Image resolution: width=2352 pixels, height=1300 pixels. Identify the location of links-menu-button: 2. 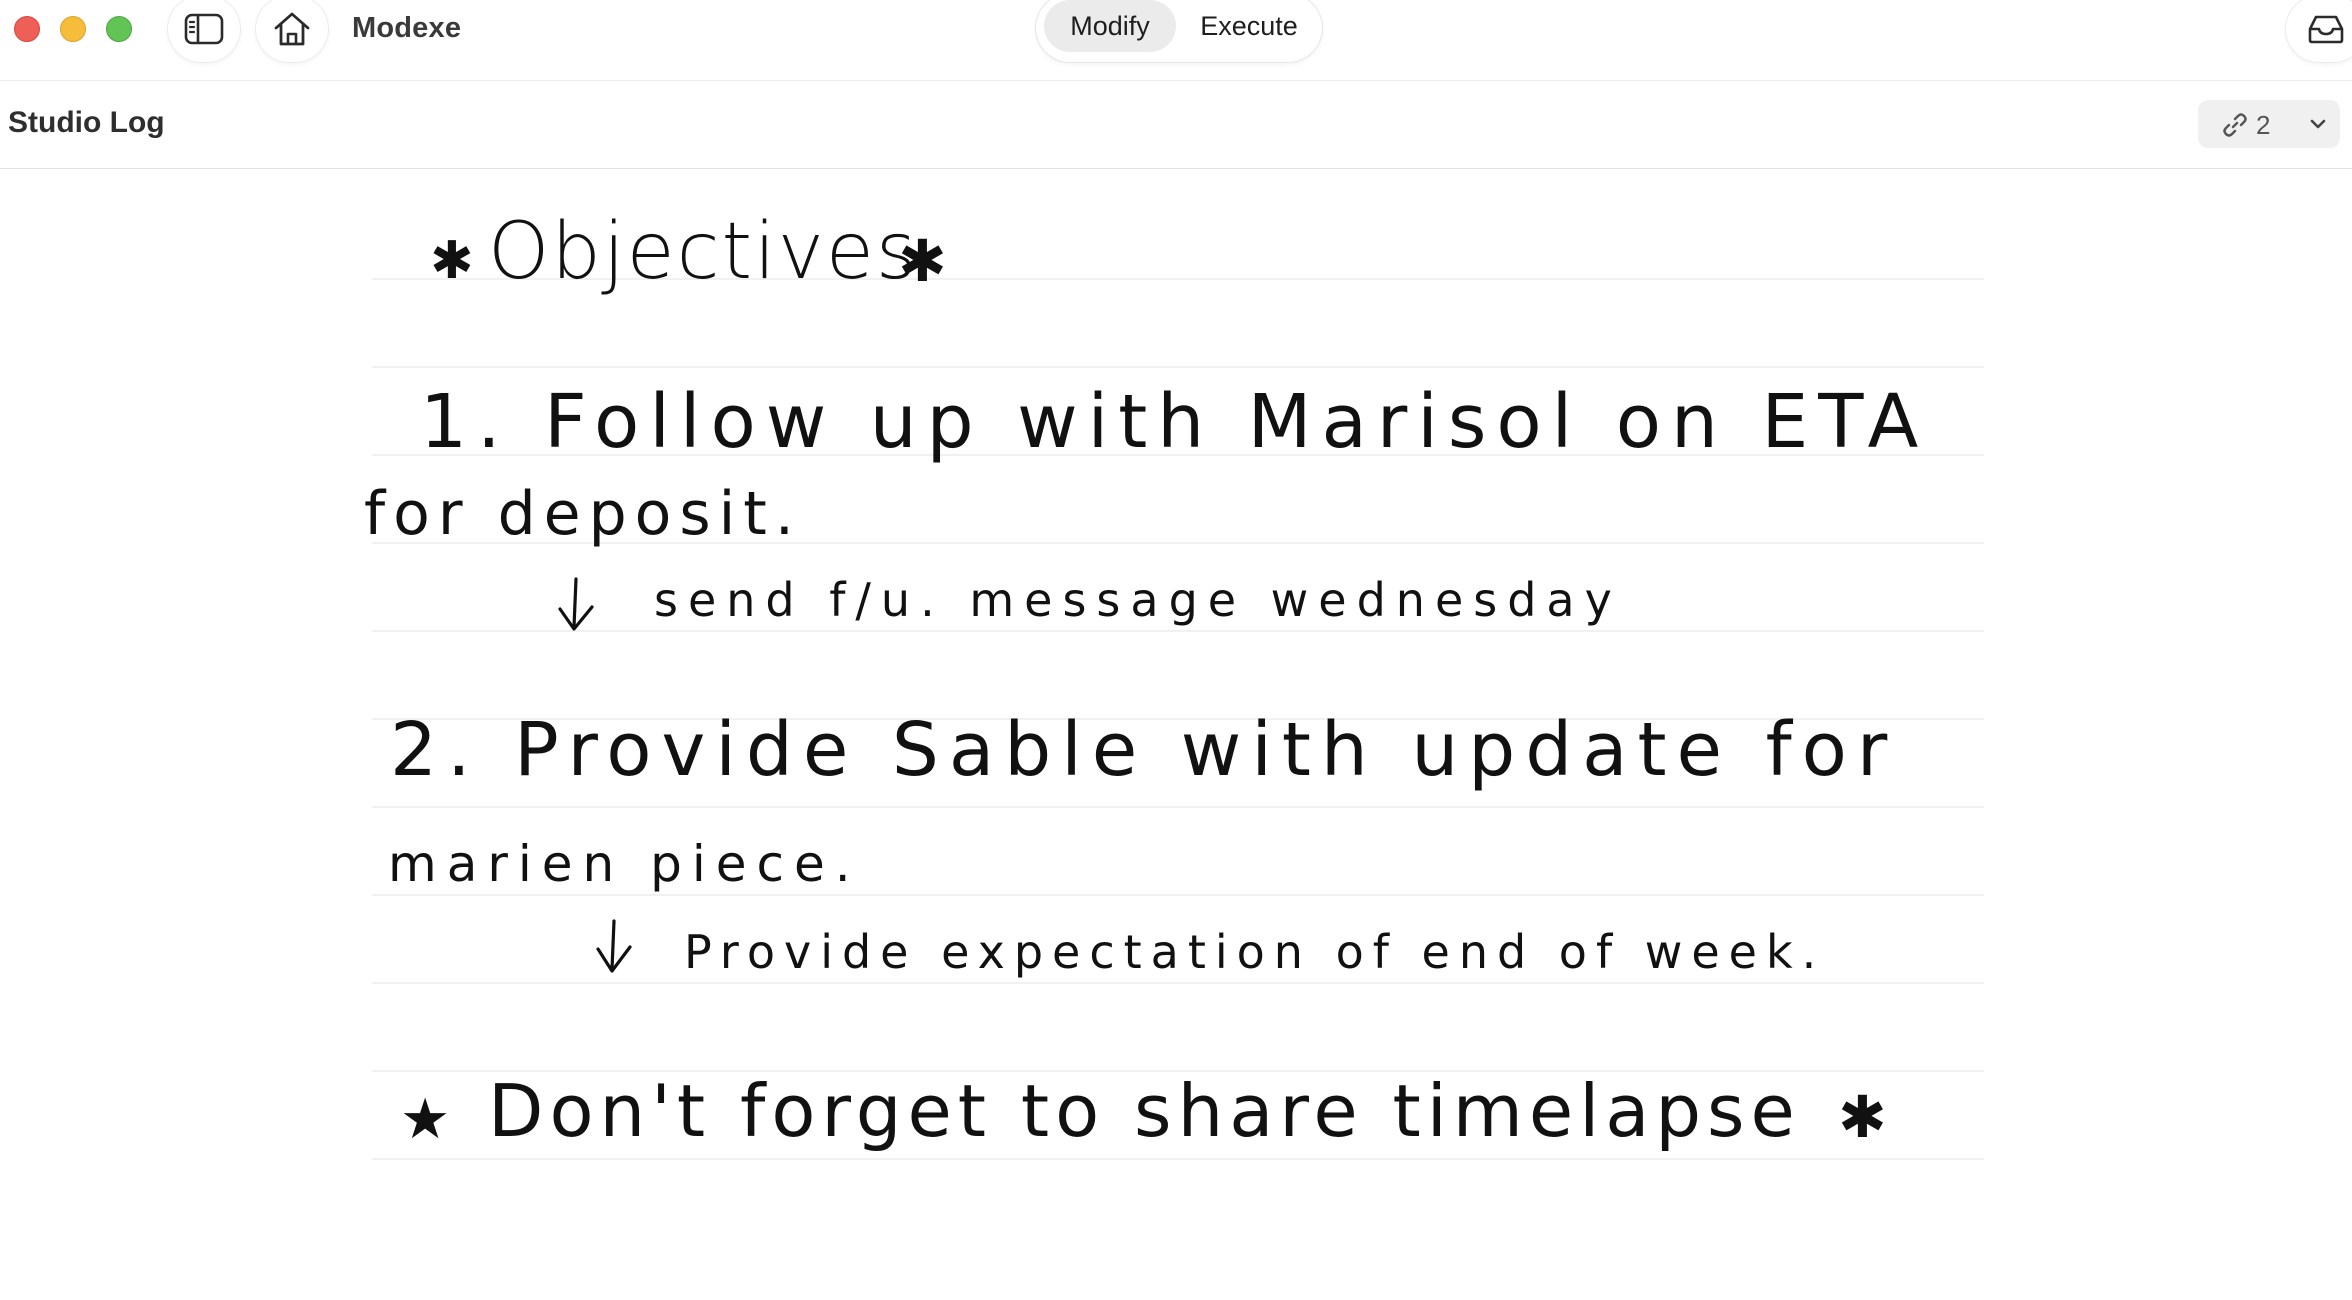
(2269, 124).